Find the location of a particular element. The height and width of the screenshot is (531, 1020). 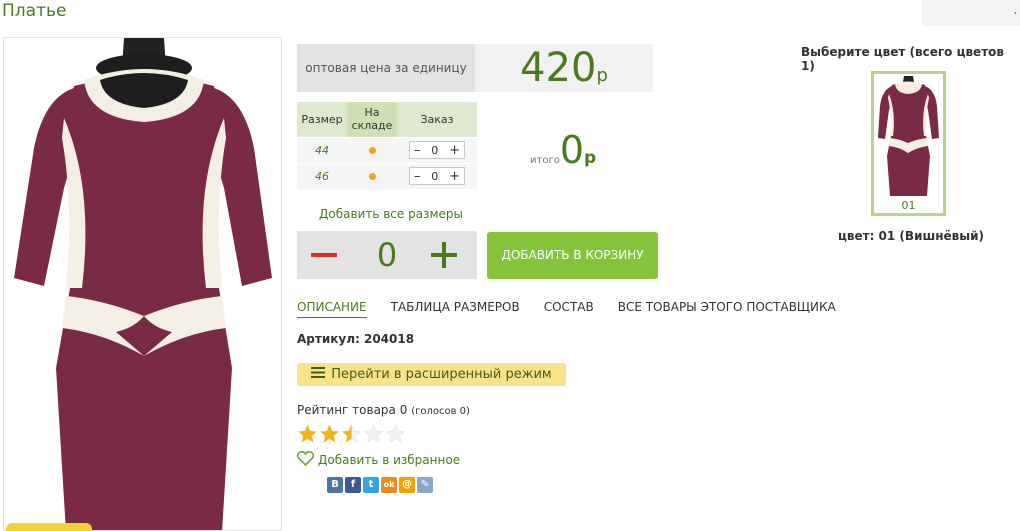

add-to-cart-button: ДОБАВИТЬ В КОРЗИНУ is located at coordinates (572, 255).